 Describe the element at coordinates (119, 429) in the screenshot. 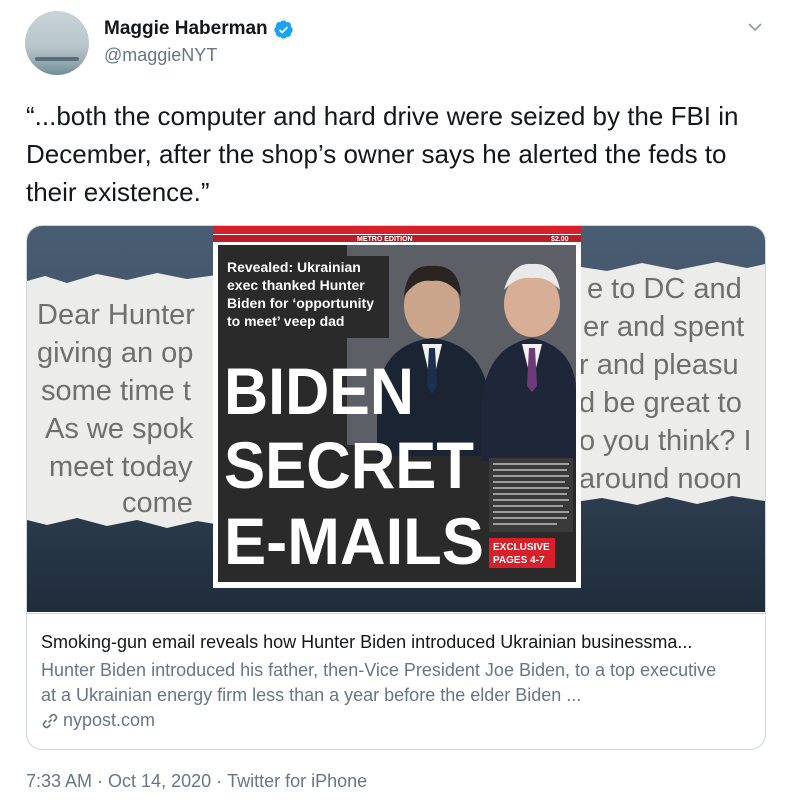

I see `letter-left-line-4: As we spok` at that location.